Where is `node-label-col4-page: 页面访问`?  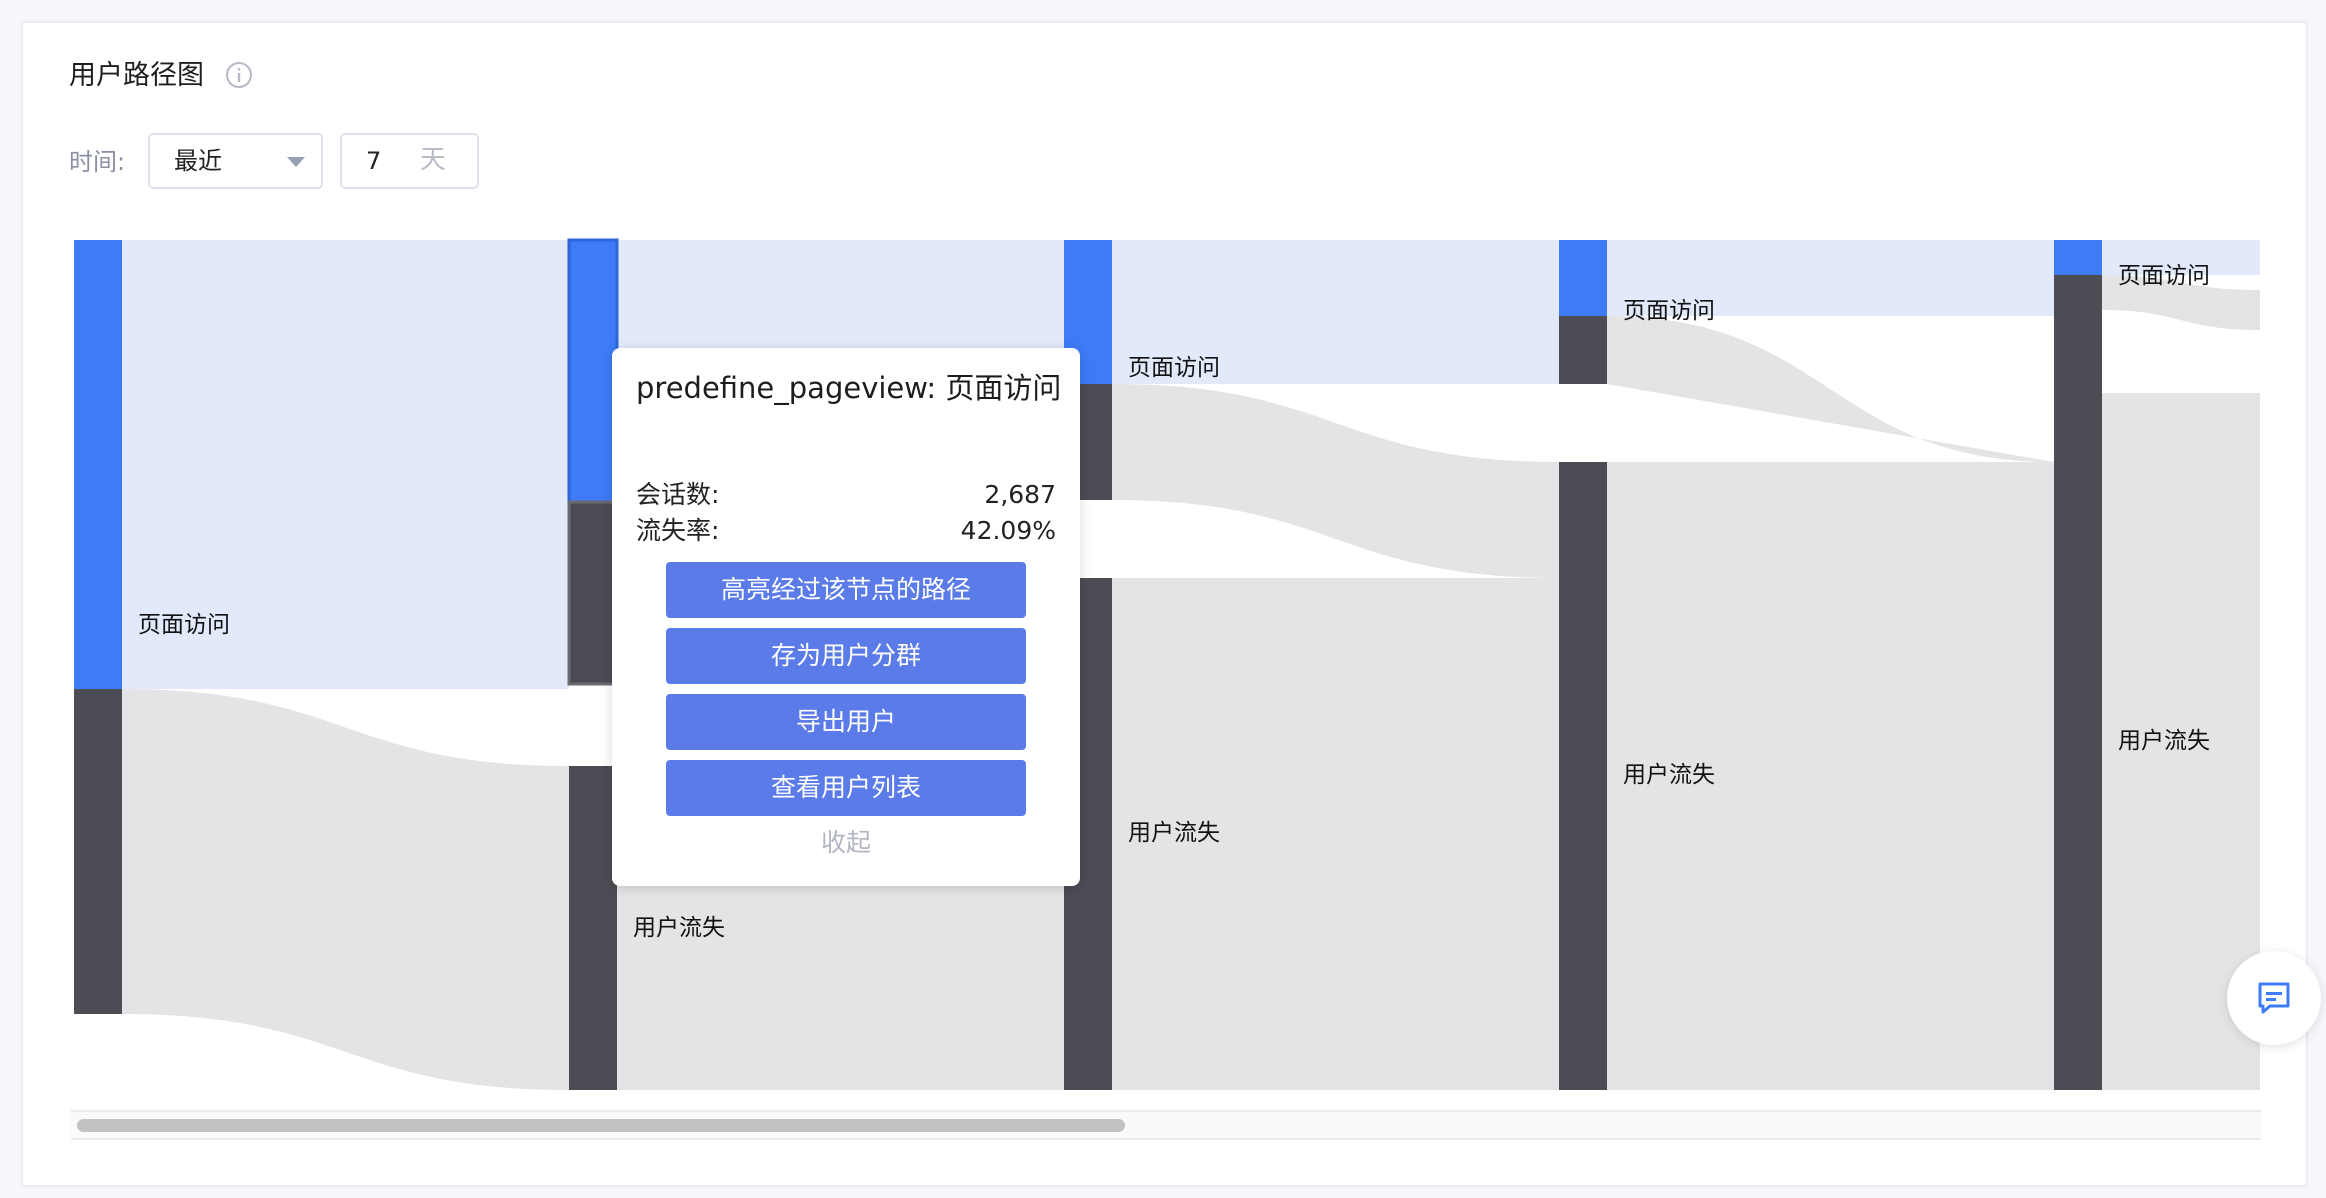
node-label-col4-page: 页面访问 is located at coordinates (1669, 311).